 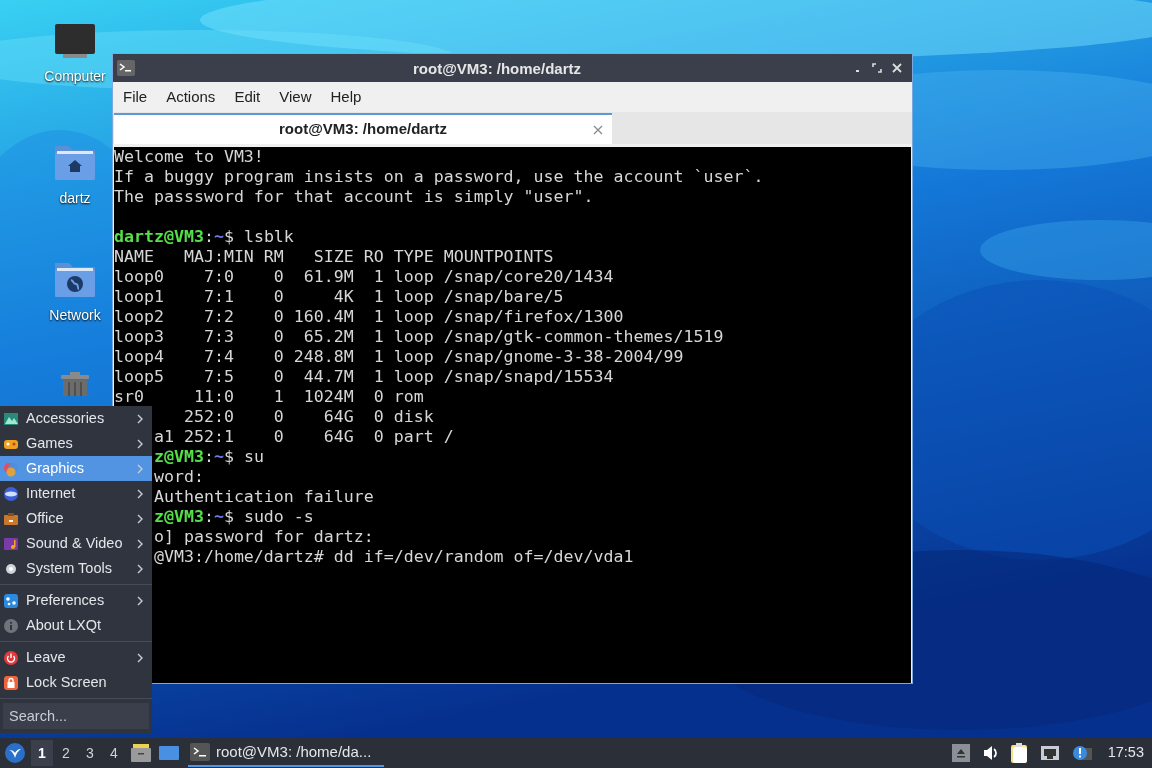 I want to click on terminal-line: o] password for dartz:, so click(x=263, y=536).